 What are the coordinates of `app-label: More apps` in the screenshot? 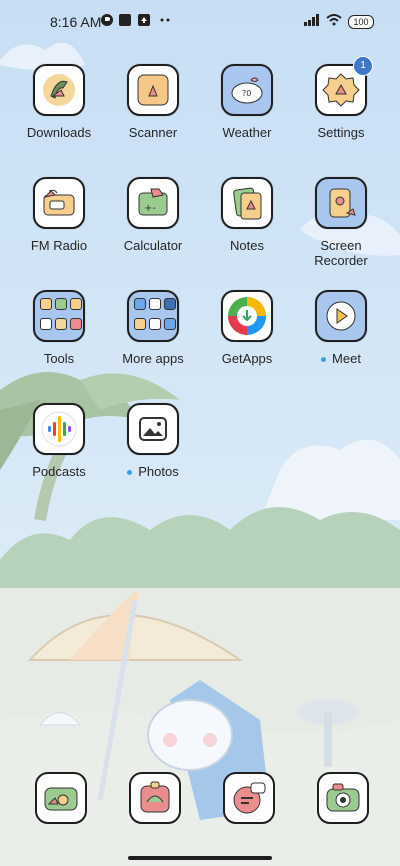 It's located at (153, 358).